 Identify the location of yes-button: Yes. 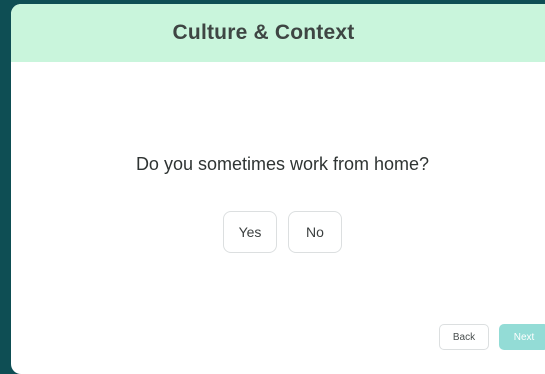
(250, 232).